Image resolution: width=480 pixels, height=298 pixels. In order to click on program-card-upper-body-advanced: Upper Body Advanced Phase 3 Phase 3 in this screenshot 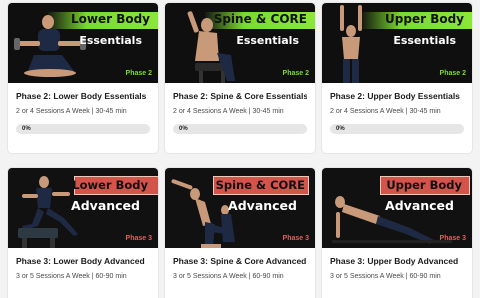, I will do `click(397, 233)`.